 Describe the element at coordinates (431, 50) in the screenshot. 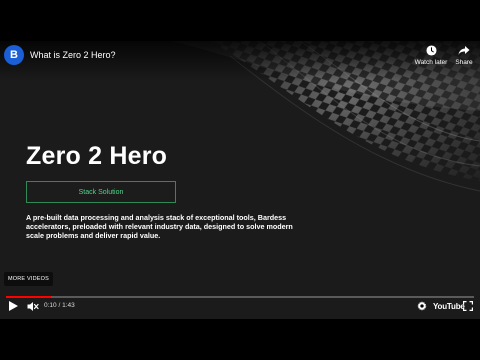

I see `clock-icon` at that location.